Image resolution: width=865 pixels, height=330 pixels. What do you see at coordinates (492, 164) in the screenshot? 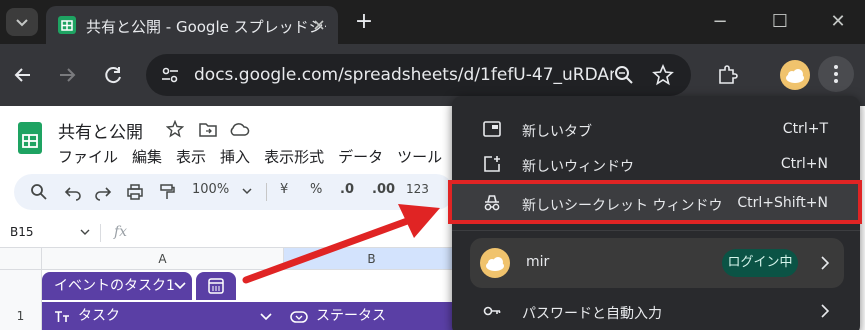
I see `new-window-icon` at bounding box center [492, 164].